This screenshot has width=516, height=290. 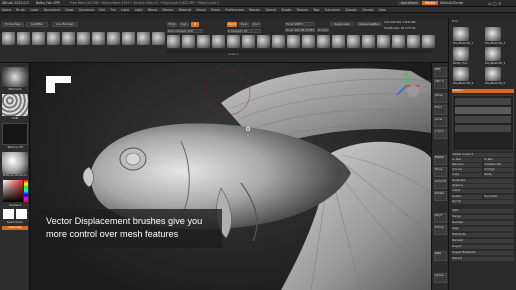 I want to click on subtool-header: Subtool, so click(x=483, y=91).